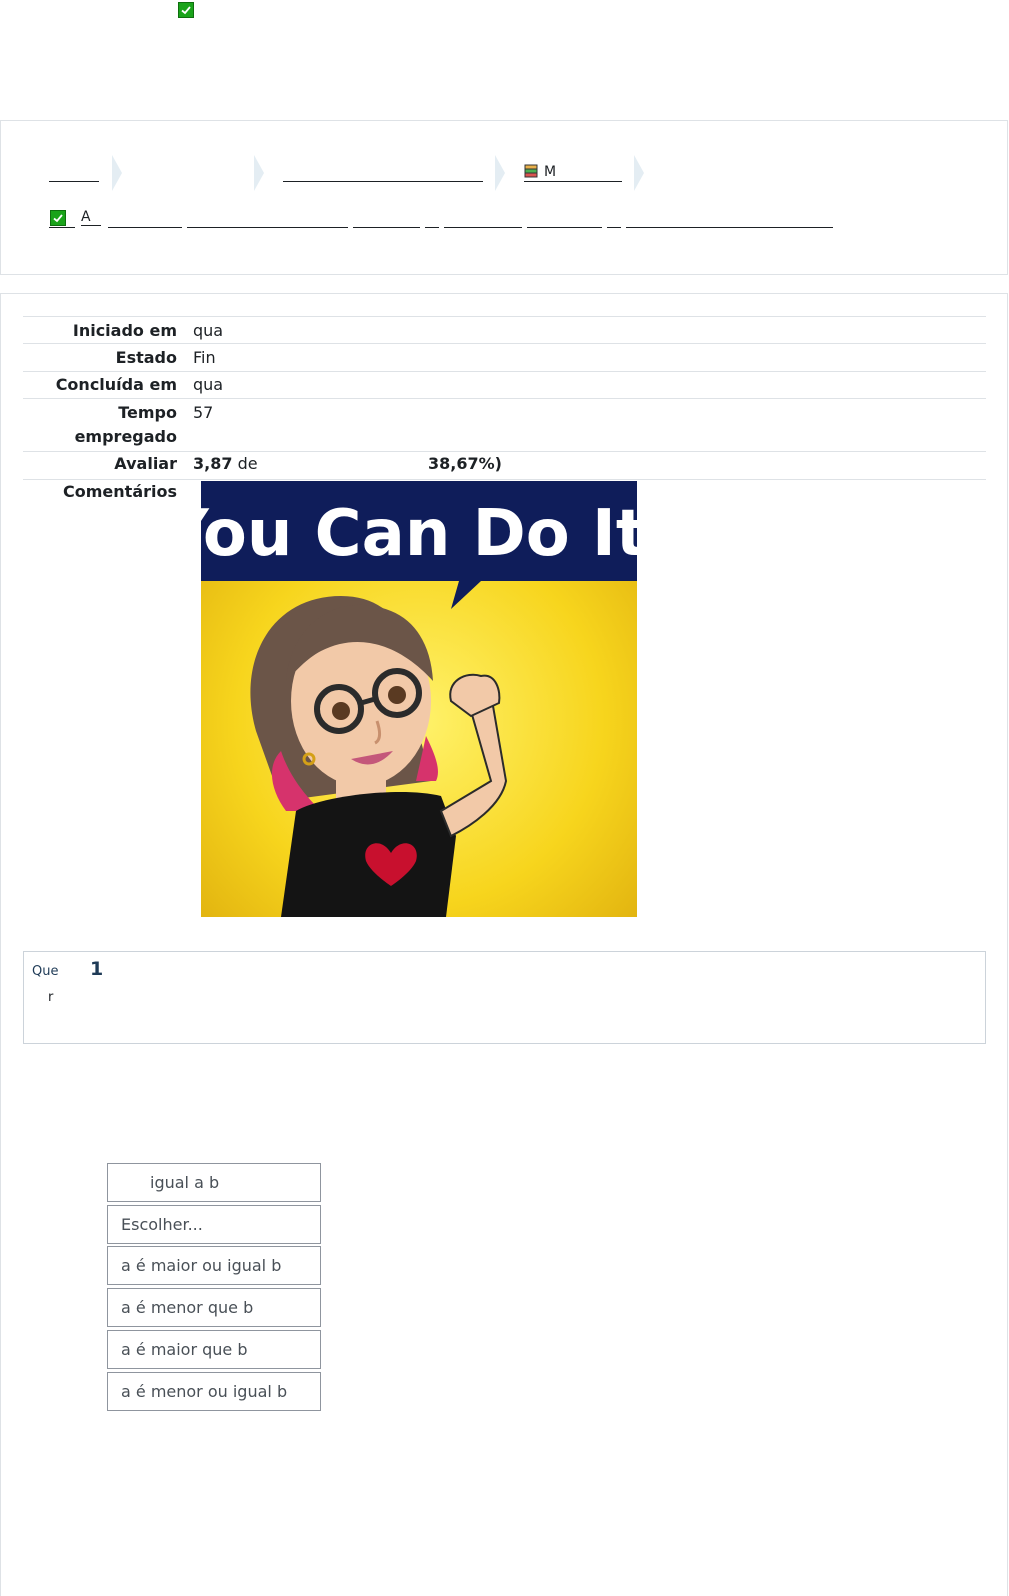 The height and width of the screenshot is (1596, 1009). Describe the element at coordinates (51, 997) in the screenshot. I see `question-status: r` at that location.